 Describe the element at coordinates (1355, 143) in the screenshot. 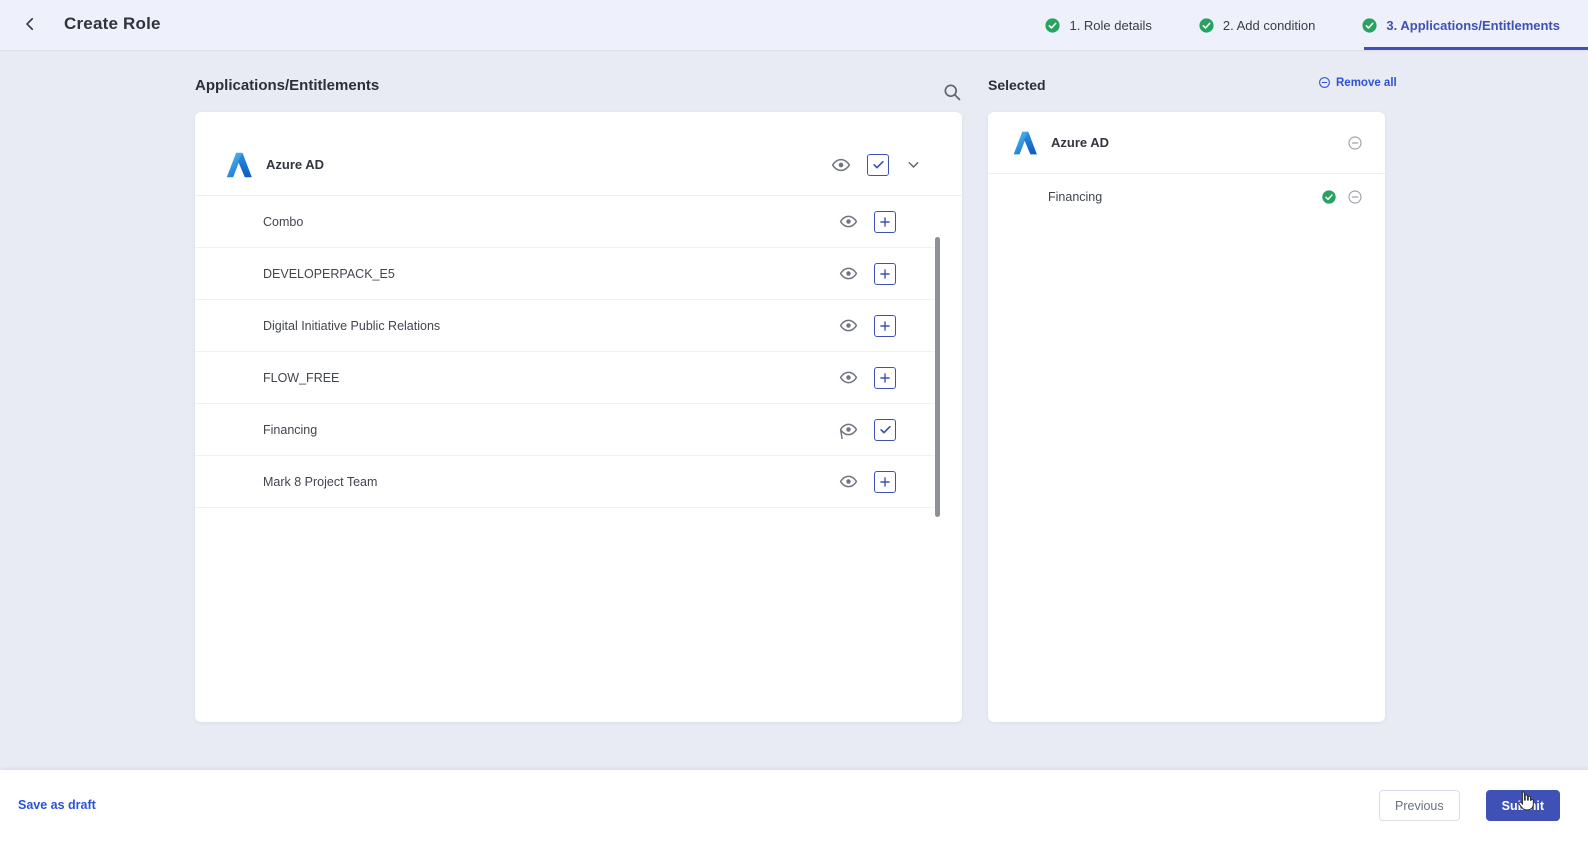

I see `remove-application-icon` at that location.